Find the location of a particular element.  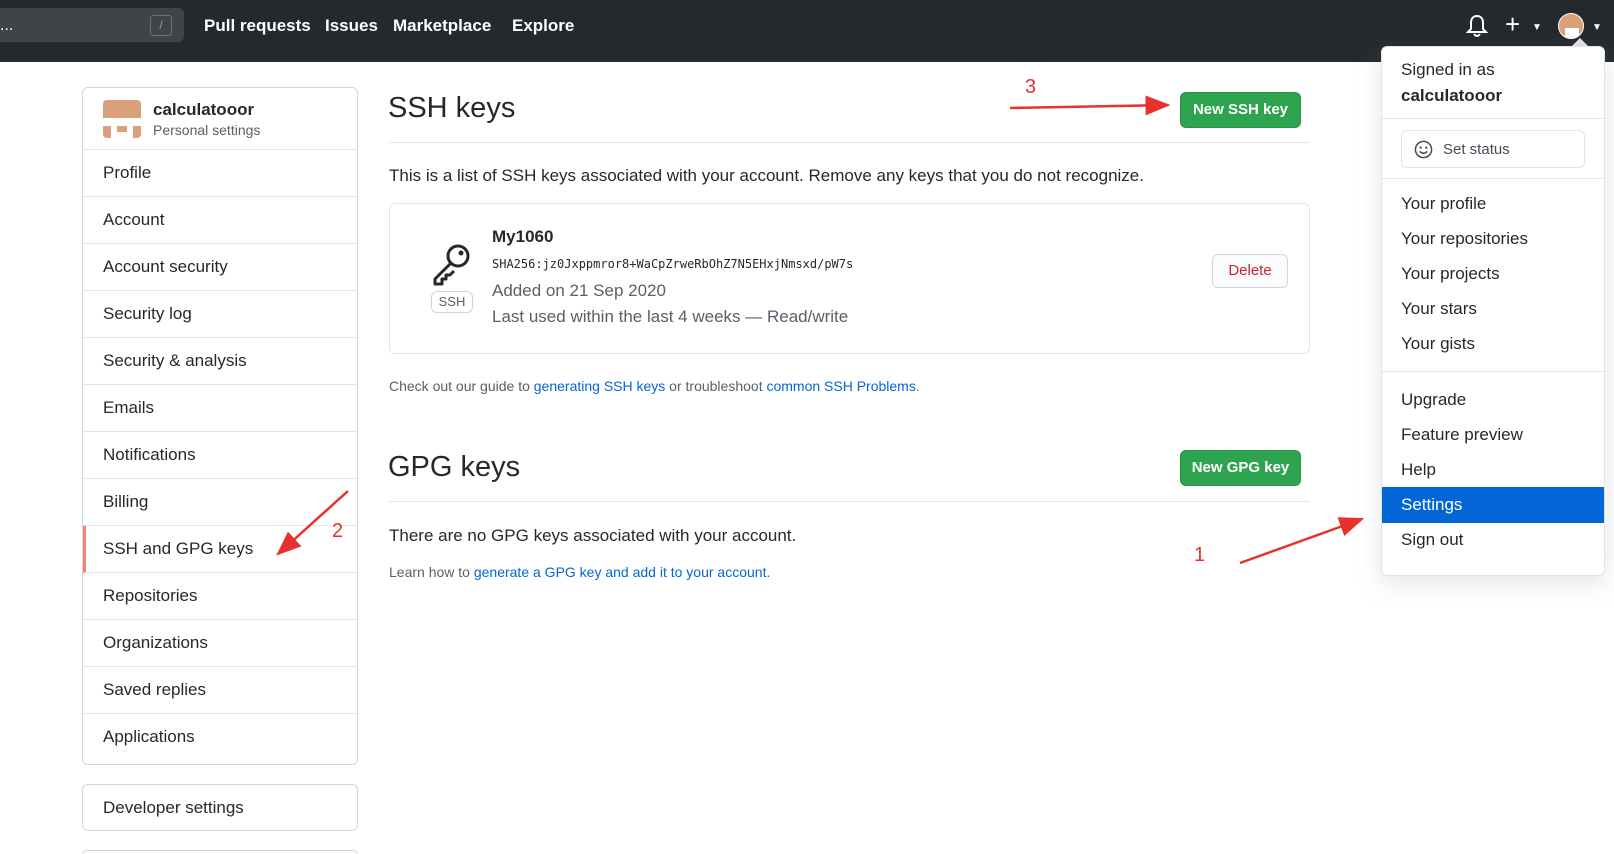

annotation-step-1: 1 is located at coordinates (1200, 555).